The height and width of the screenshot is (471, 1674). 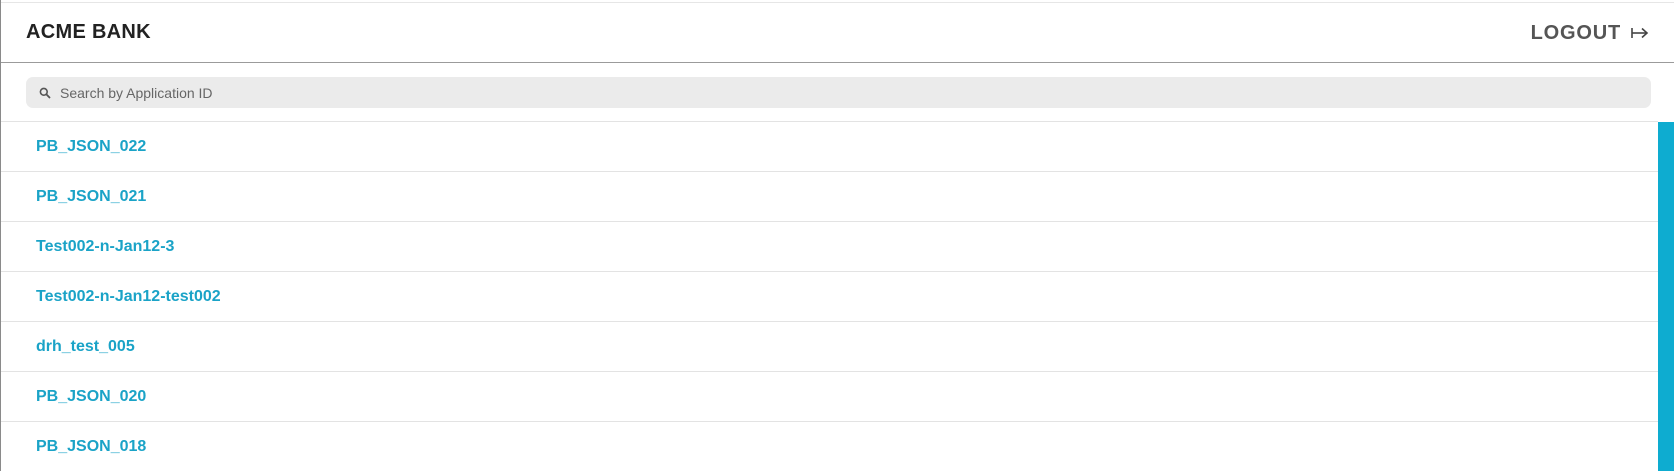 What do you see at coordinates (829, 147) in the screenshot?
I see `list-item: PB_JSON_022` at bounding box center [829, 147].